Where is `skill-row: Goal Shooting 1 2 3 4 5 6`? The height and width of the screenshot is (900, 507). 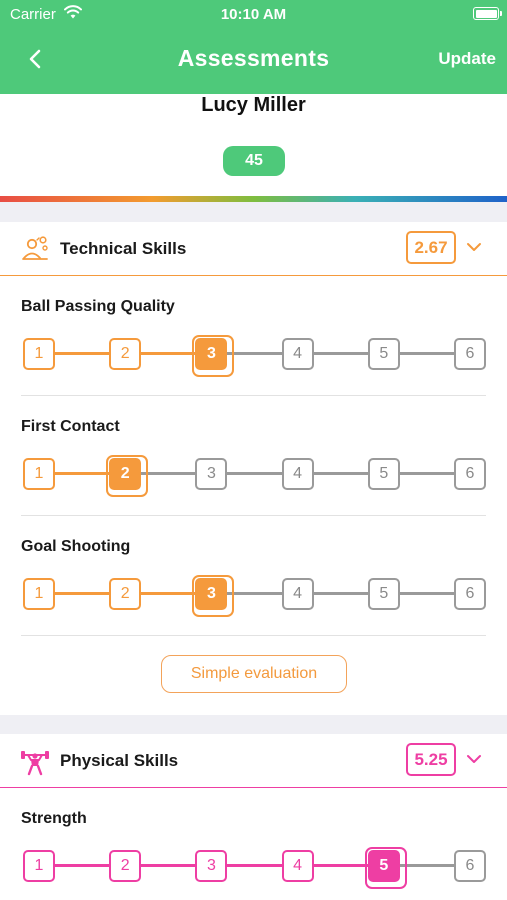
skill-row: Goal Shooting 1 2 3 4 5 6 is located at coordinates (253, 576).